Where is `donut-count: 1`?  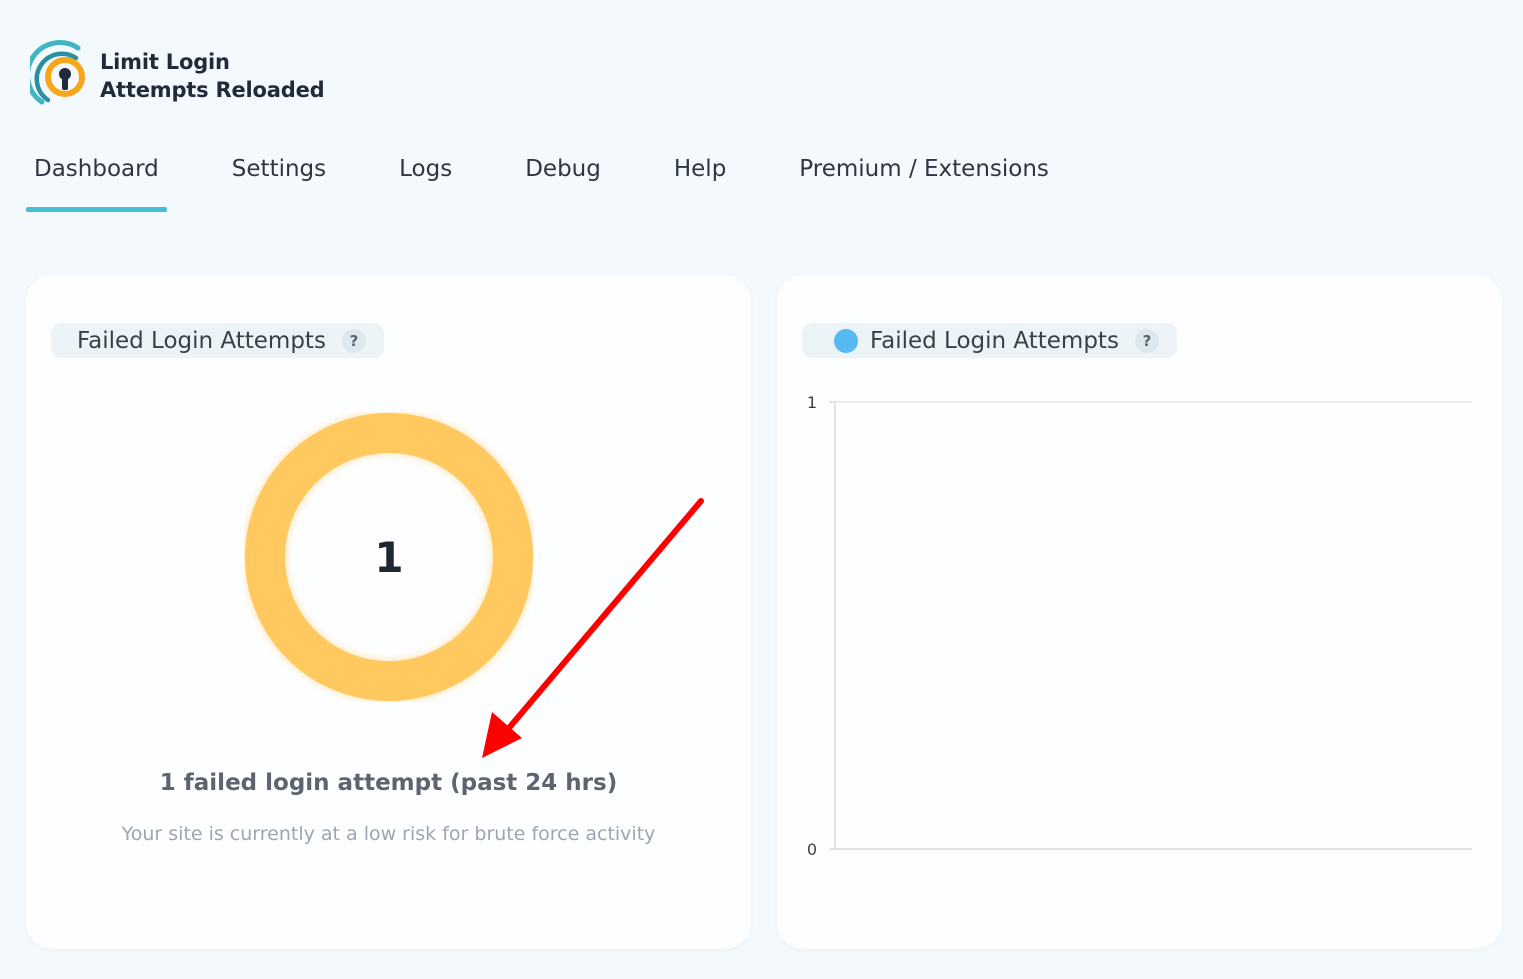 donut-count: 1 is located at coordinates (389, 557).